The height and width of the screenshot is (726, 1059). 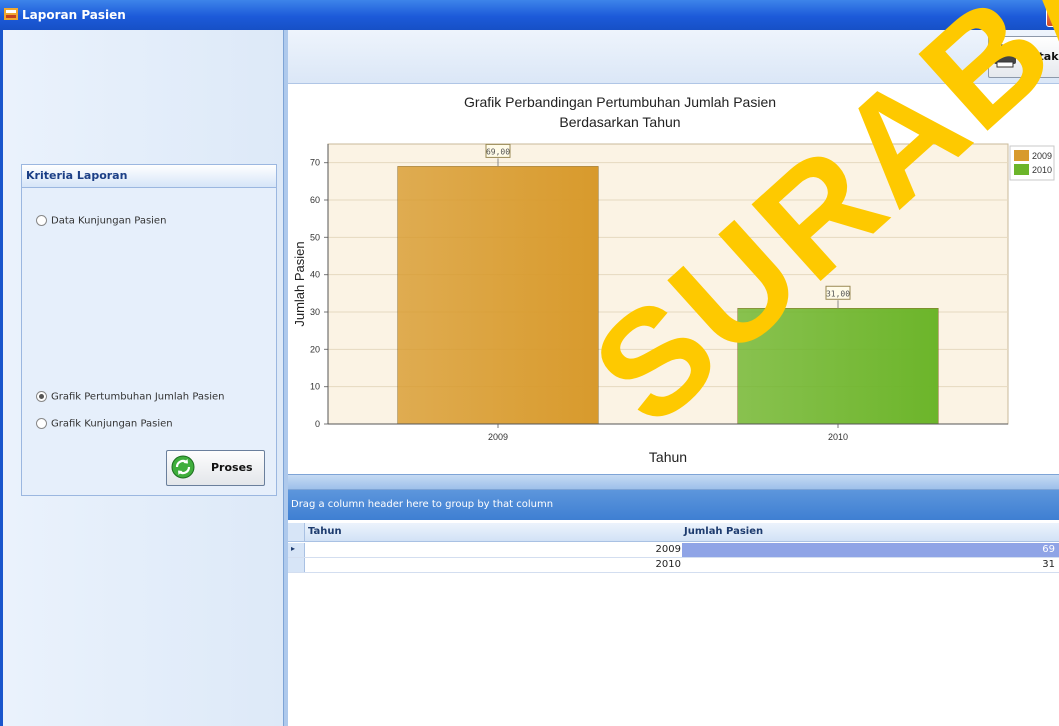 What do you see at coordinates (673, 532) in the screenshot?
I see `grid-header: Tahun Jumlah Pasien` at bounding box center [673, 532].